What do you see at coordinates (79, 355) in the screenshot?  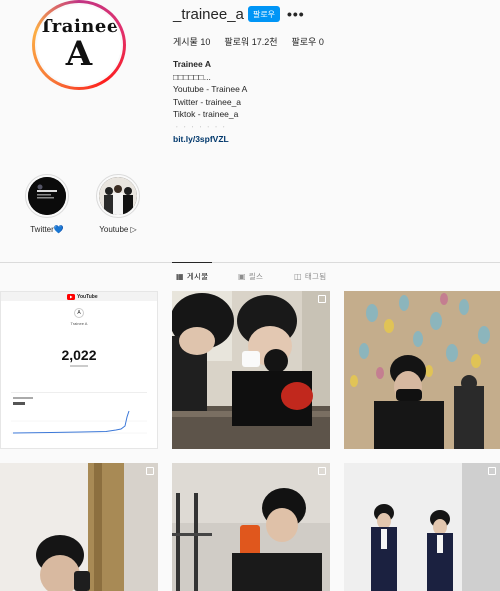 I see `subscriber-count: 2,022` at bounding box center [79, 355].